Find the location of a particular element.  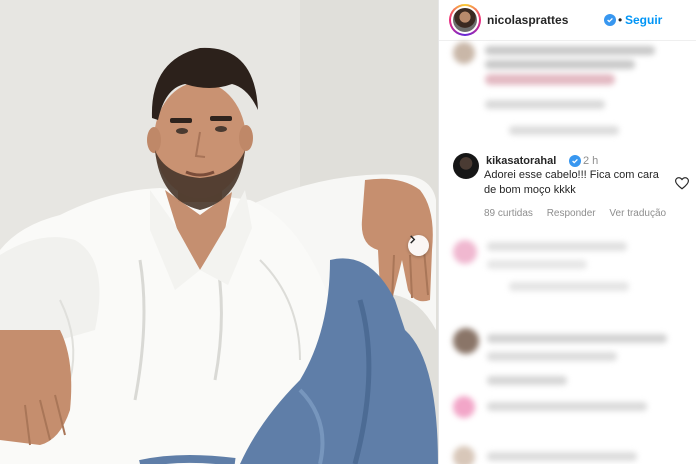

blurred-comments-above is located at coordinates (567, 95).